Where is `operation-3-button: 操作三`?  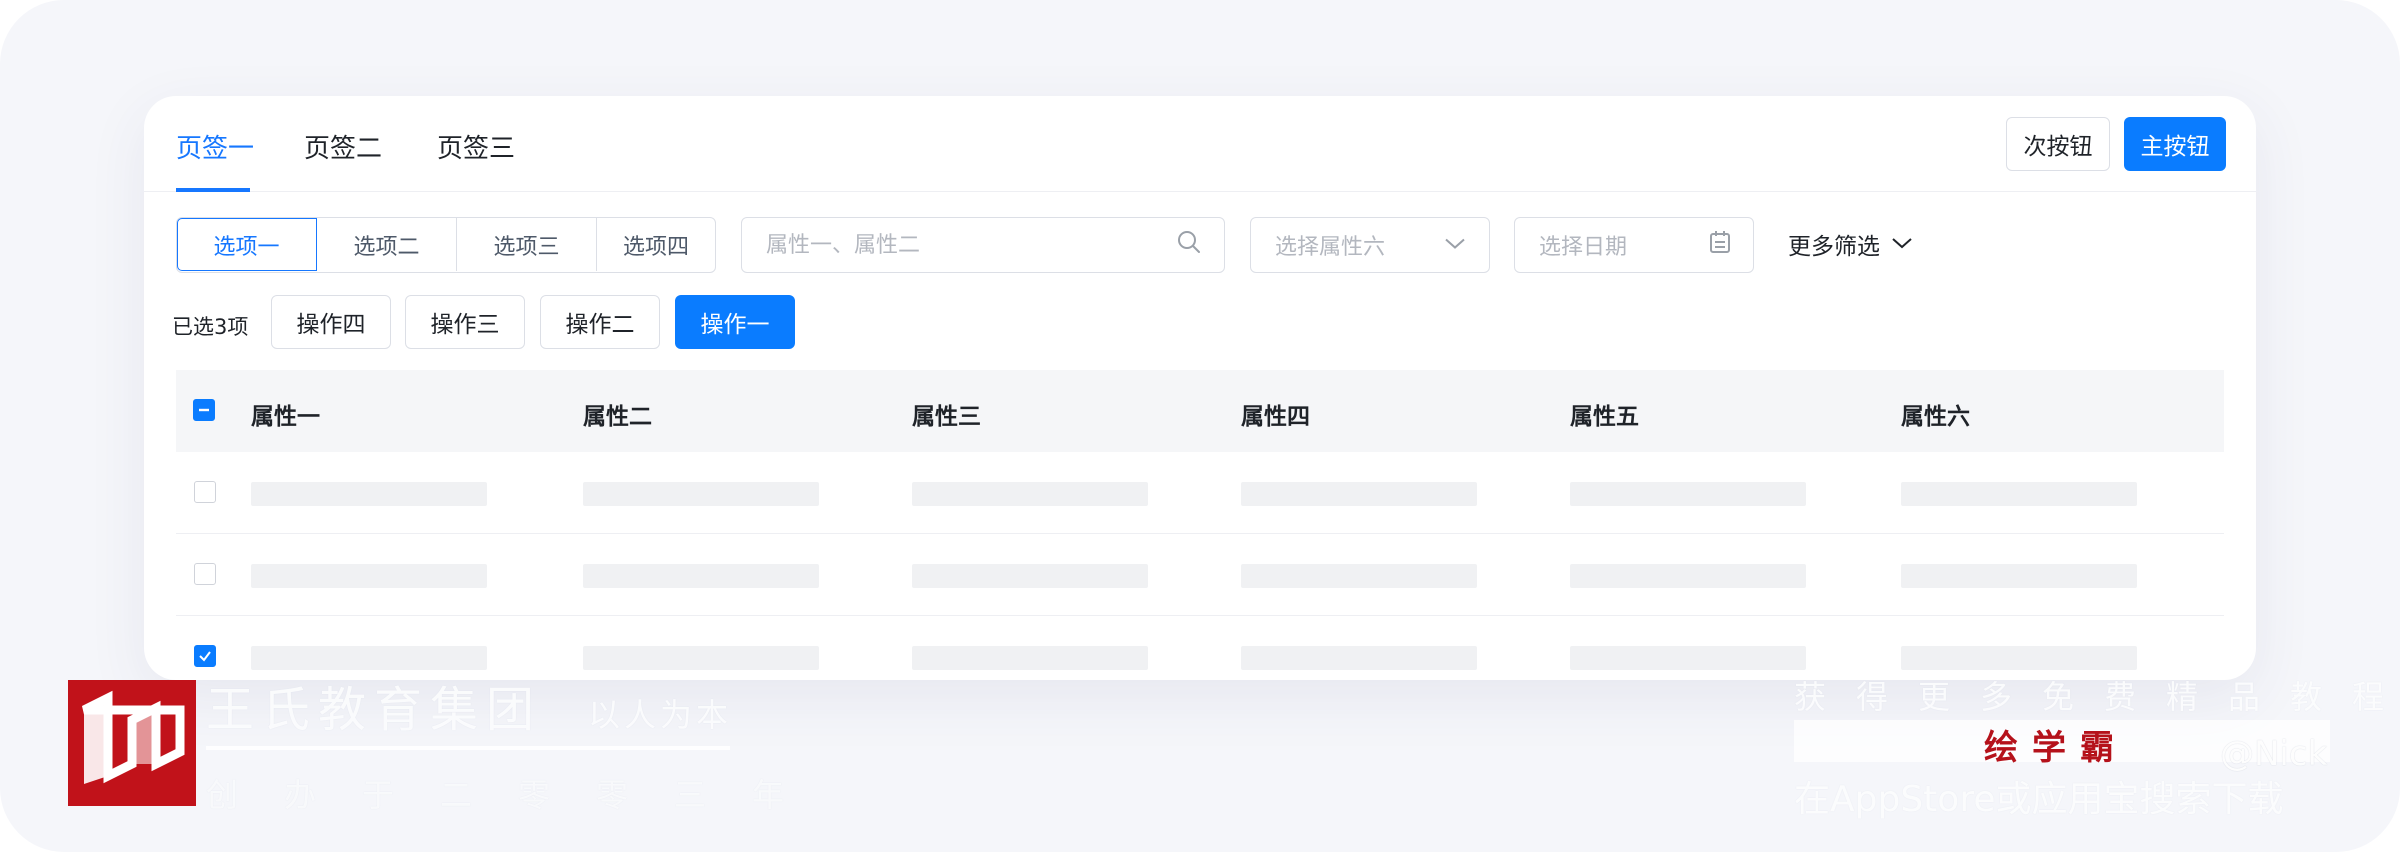
operation-3-button: 操作三 is located at coordinates (465, 322).